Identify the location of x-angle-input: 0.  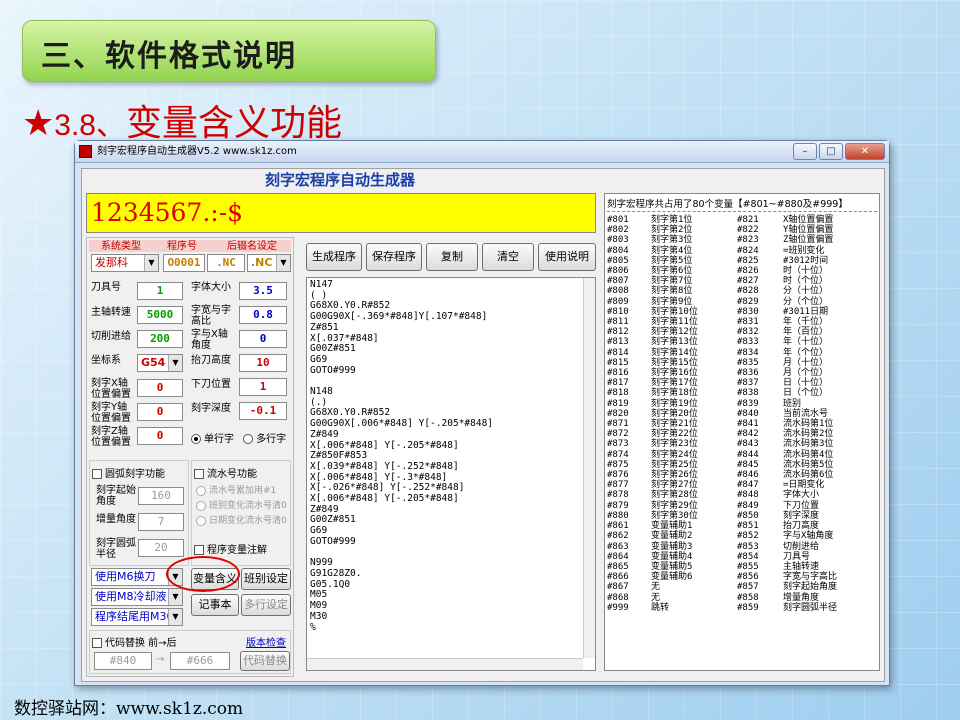
(263, 339).